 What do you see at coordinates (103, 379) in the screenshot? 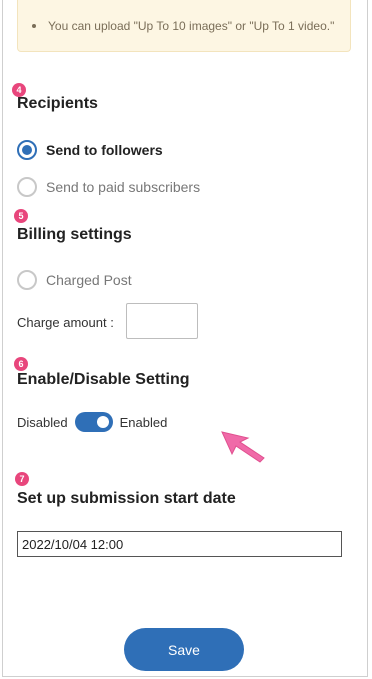
I see `enable-disable-heading: Enable/Disable Setting` at bounding box center [103, 379].